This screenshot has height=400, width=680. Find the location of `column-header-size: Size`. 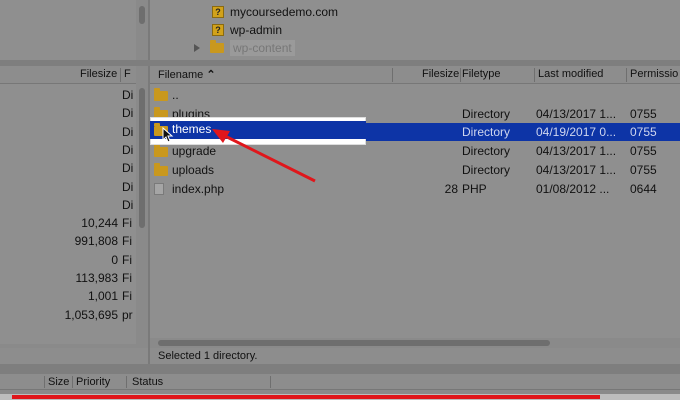

column-header-size: Size is located at coordinates (58, 382).